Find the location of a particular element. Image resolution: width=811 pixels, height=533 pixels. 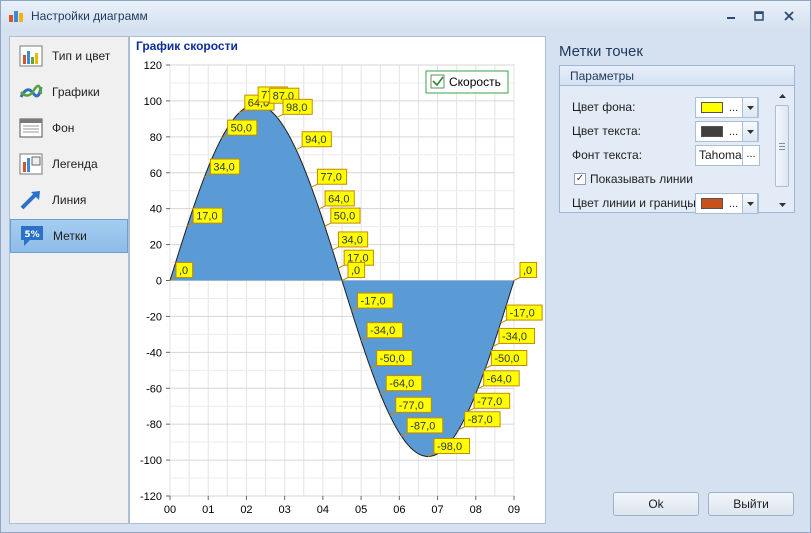

data-label: -87,0 is located at coordinates (422, 426).